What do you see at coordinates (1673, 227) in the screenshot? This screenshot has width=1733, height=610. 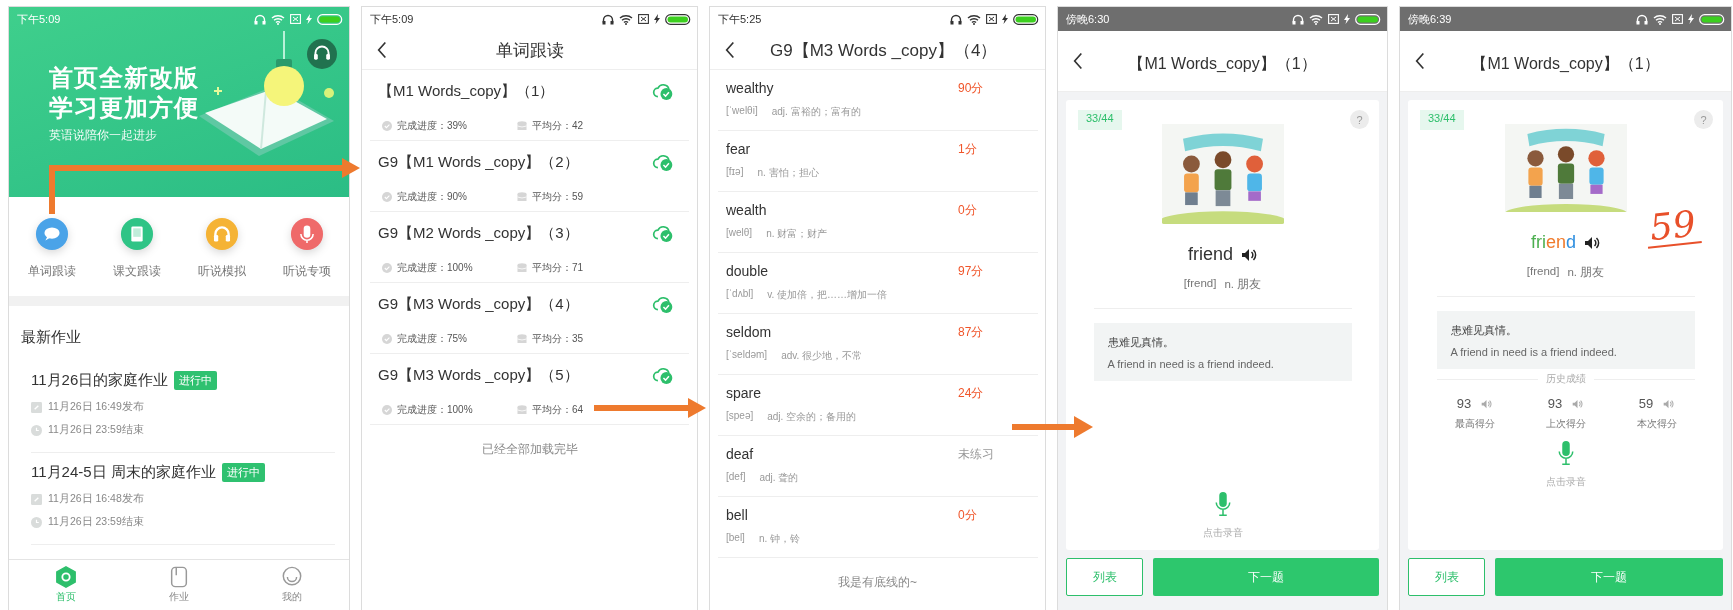 I see `handwritten-score: 59` at bounding box center [1673, 227].